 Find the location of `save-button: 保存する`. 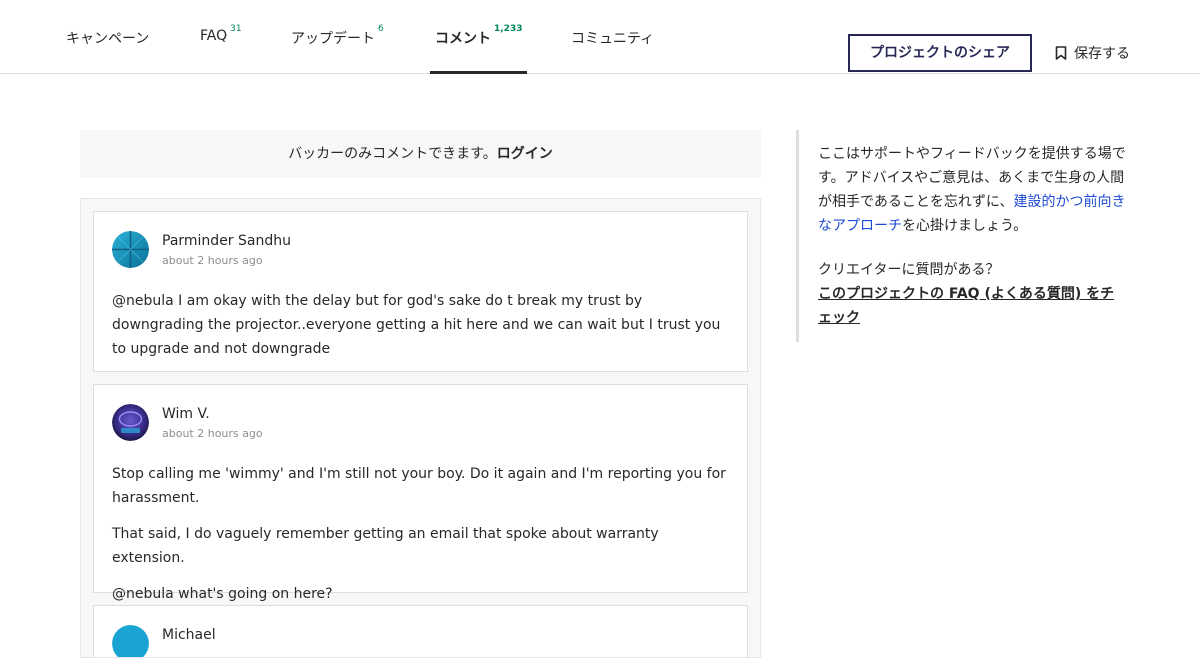

save-button: 保存する is located at coordinates (1092, 53).